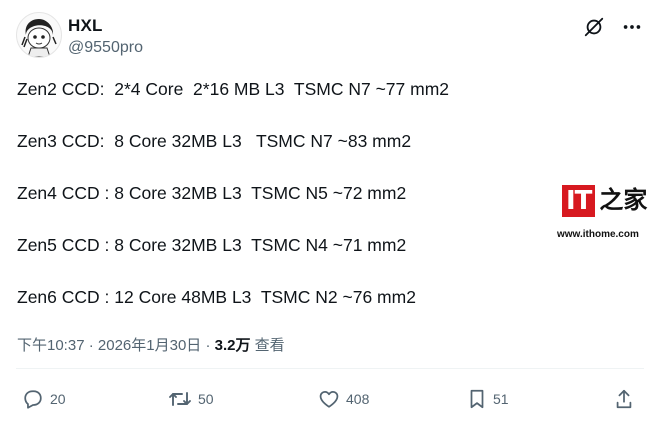 The image size is (660, 425). I want to click on like-count: 408, so click(358, 399).